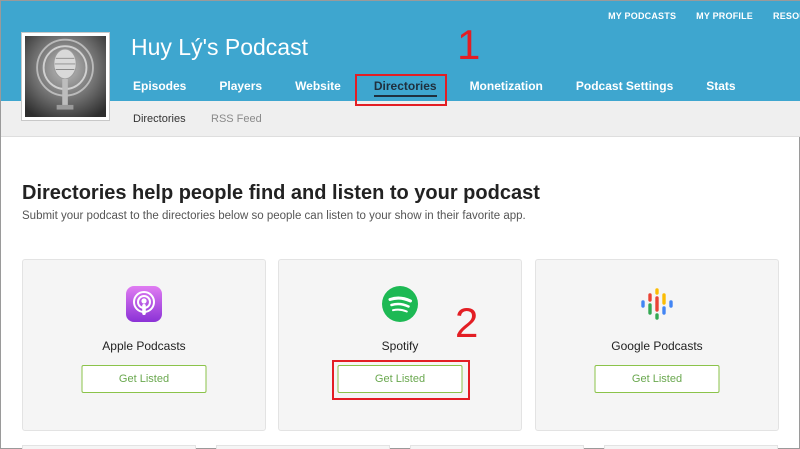  Describe the element at coordinates (400, 304) in the screenshot. I see `spotify-icon` at that location.